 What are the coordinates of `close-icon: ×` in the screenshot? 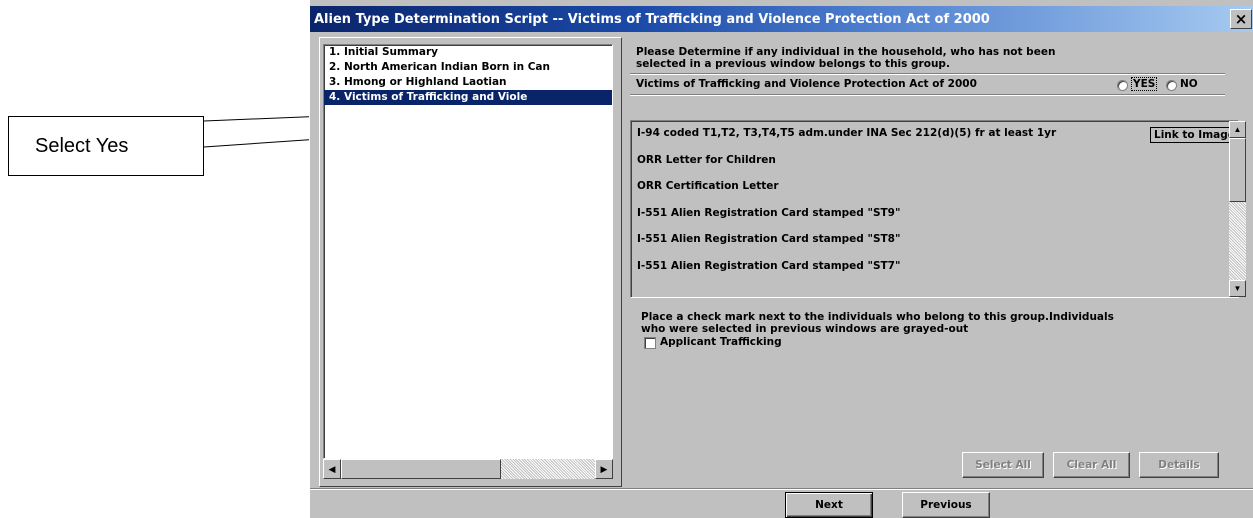 It's located at (1241, 19).